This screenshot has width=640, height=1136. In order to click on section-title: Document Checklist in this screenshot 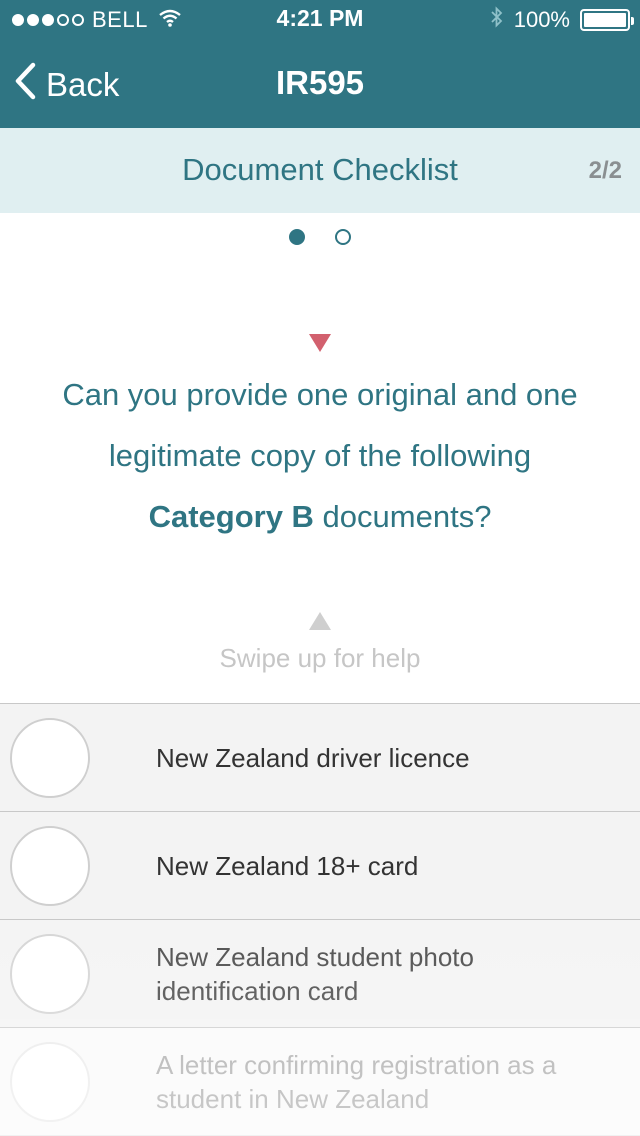, I will do `click(320, 169)`.